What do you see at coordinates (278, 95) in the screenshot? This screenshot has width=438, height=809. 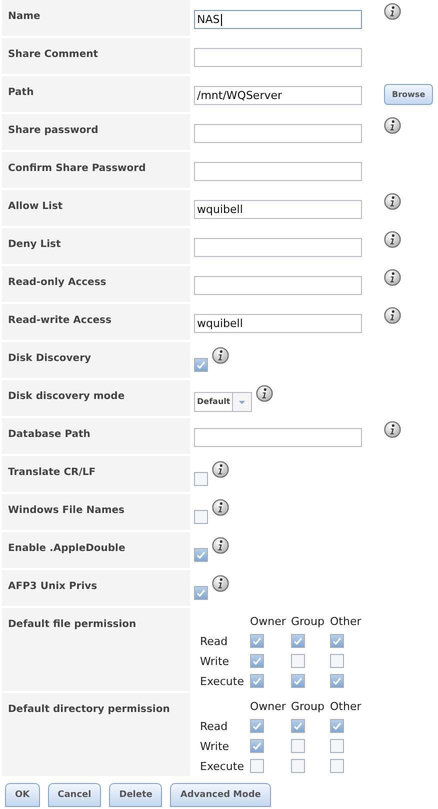 I see `input-field: /mnt/WQServer` at bounding box center [278, 95].